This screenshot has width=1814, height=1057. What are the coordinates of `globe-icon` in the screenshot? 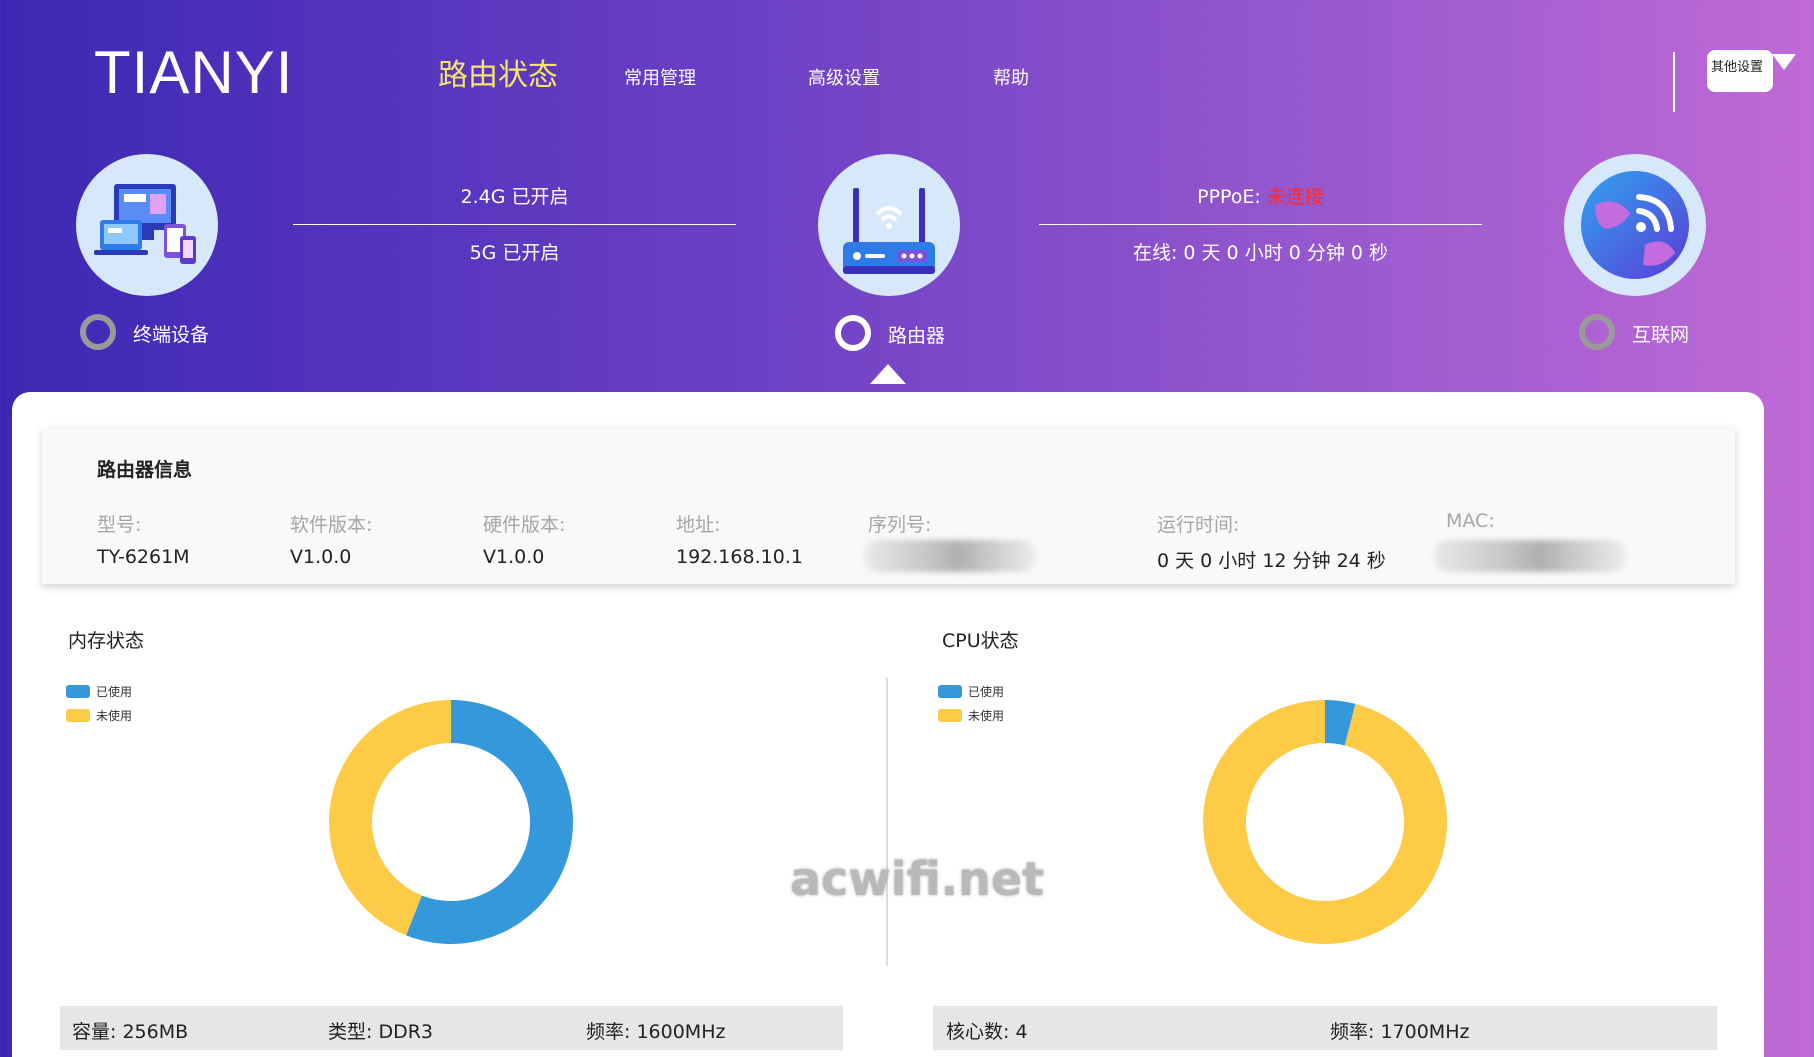 It's located at (1635, 225).